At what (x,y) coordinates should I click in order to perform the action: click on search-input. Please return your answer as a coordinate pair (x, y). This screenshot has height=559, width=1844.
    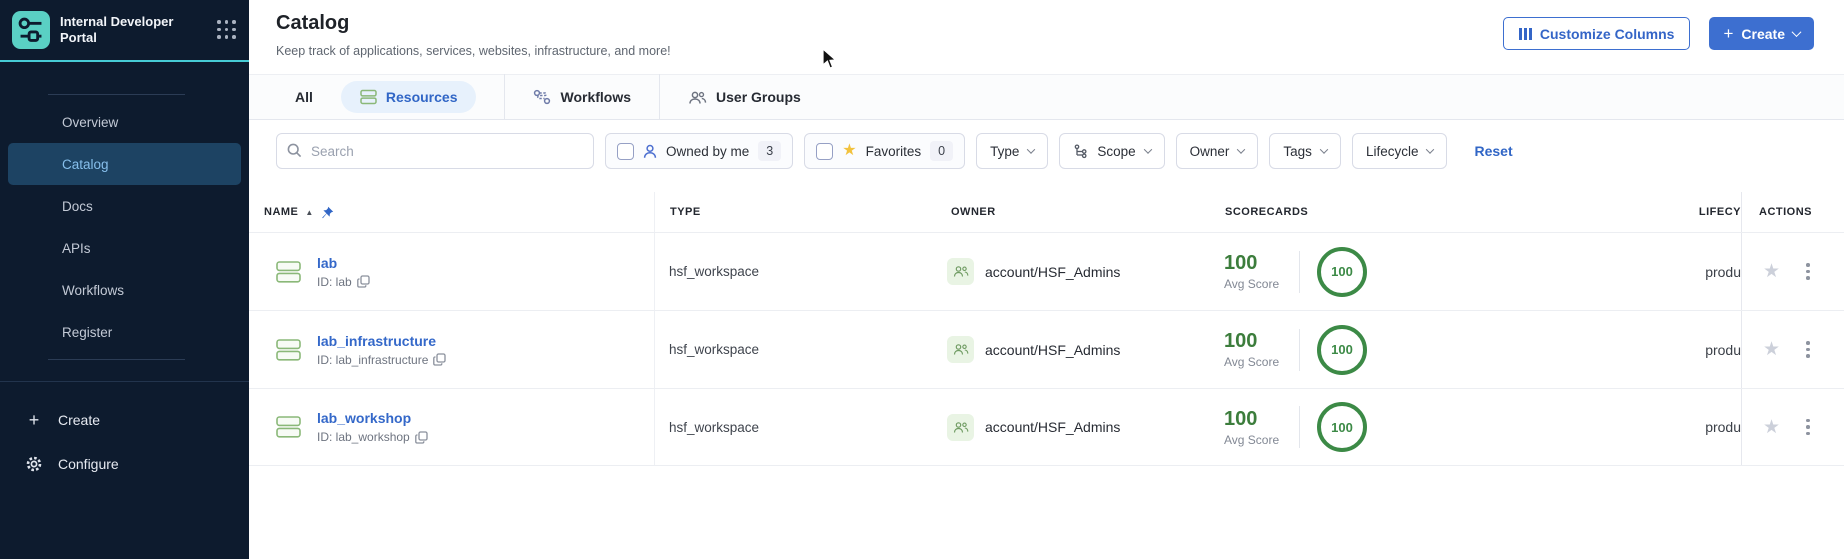
    Looking at the image, I should click on (435, 151).